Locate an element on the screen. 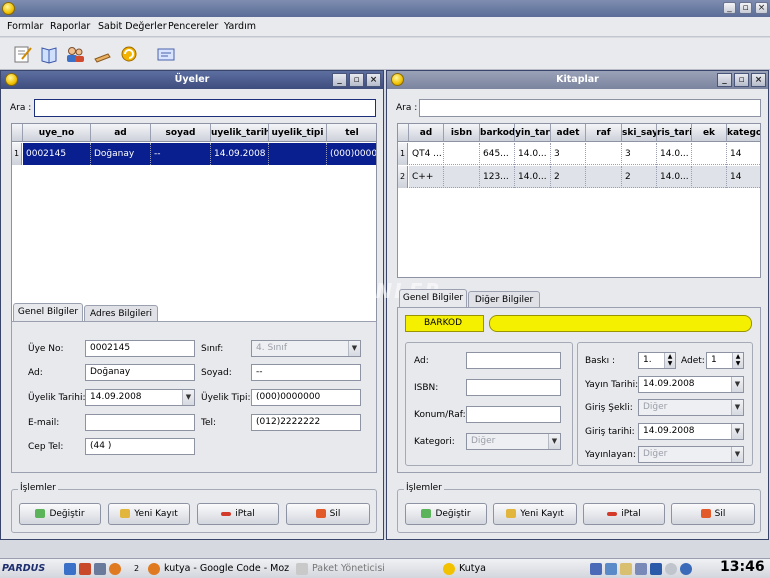  iptal-button: iPtal is located at coordinates (624, 514).